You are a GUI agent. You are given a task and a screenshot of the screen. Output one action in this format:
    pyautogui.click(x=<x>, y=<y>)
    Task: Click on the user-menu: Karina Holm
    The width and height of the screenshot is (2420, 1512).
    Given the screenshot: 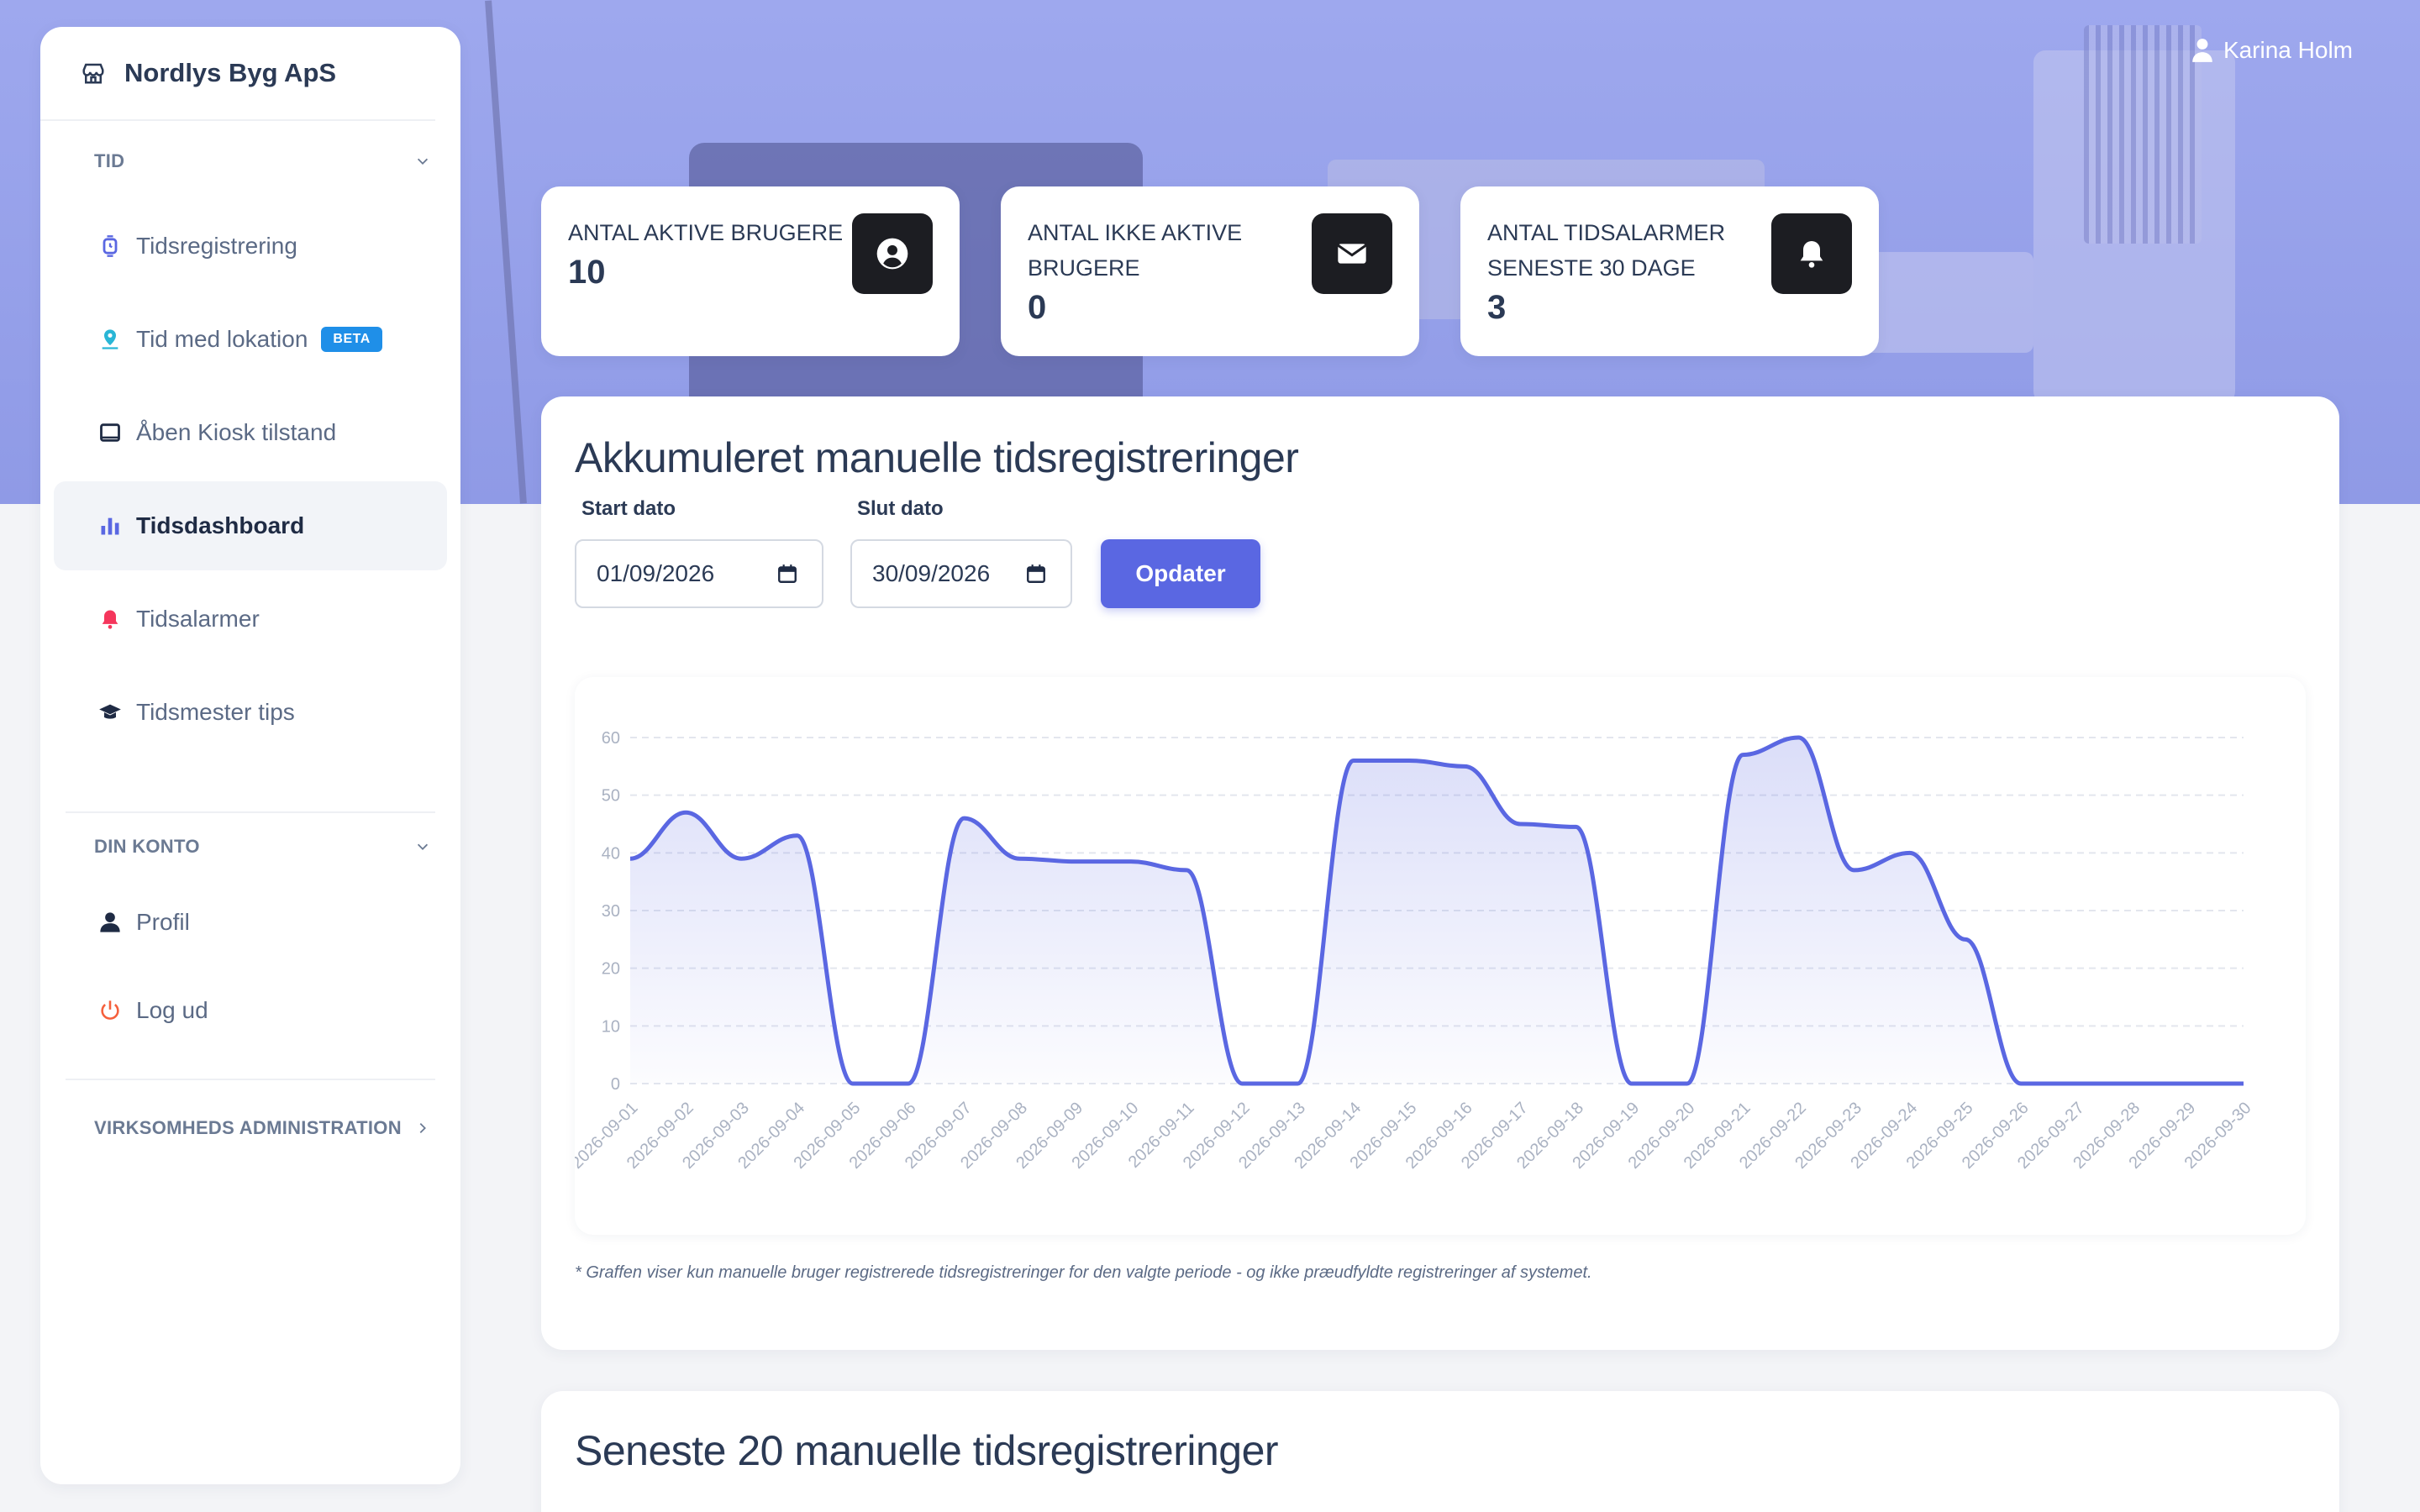 What is the action you would take?
    pyautogui.click(x=2272, y=50)
    